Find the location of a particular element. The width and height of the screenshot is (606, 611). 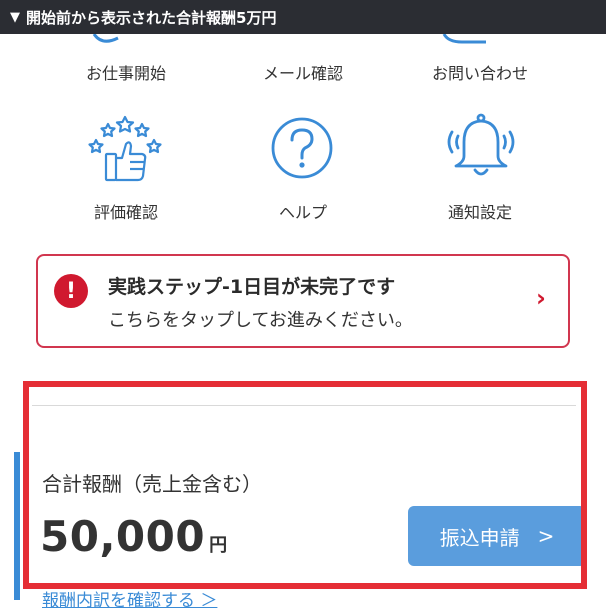

menu-label: お問い合わせ is located at coordinates (479, 73).